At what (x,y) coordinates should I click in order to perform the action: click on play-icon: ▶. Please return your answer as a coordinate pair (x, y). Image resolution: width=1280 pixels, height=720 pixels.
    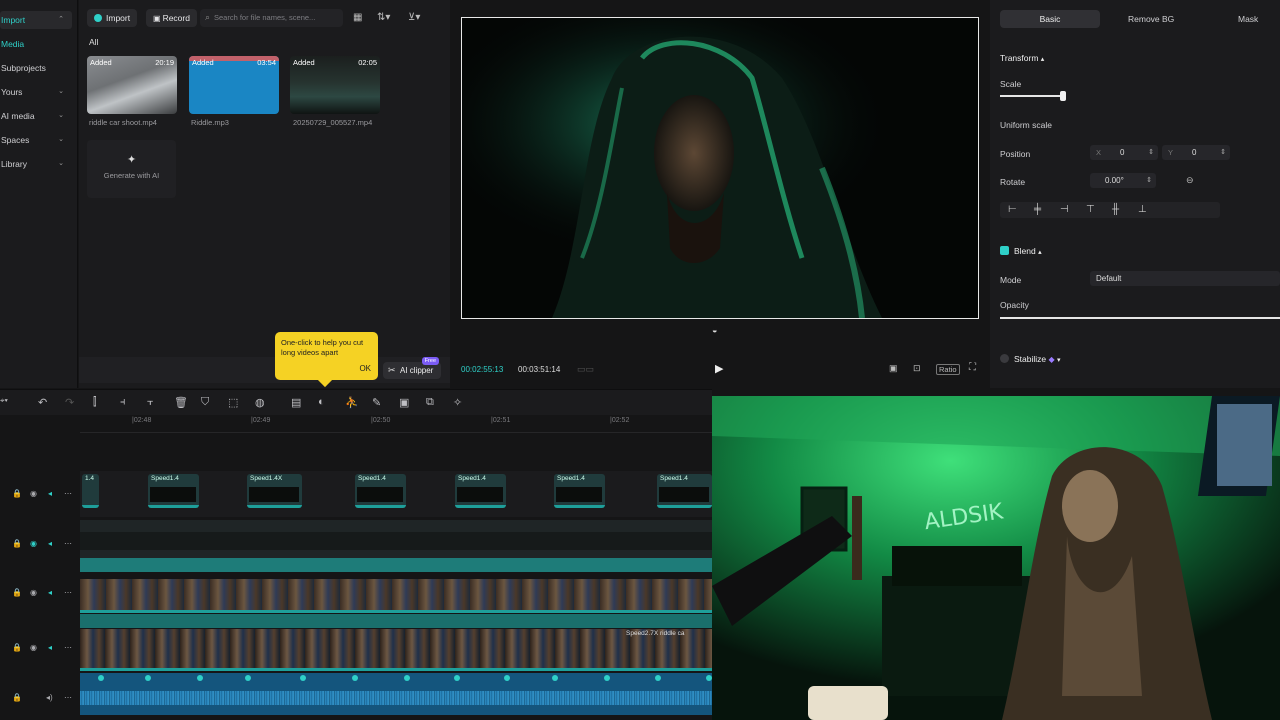
    Looking at the image, I should click on (719, 368).